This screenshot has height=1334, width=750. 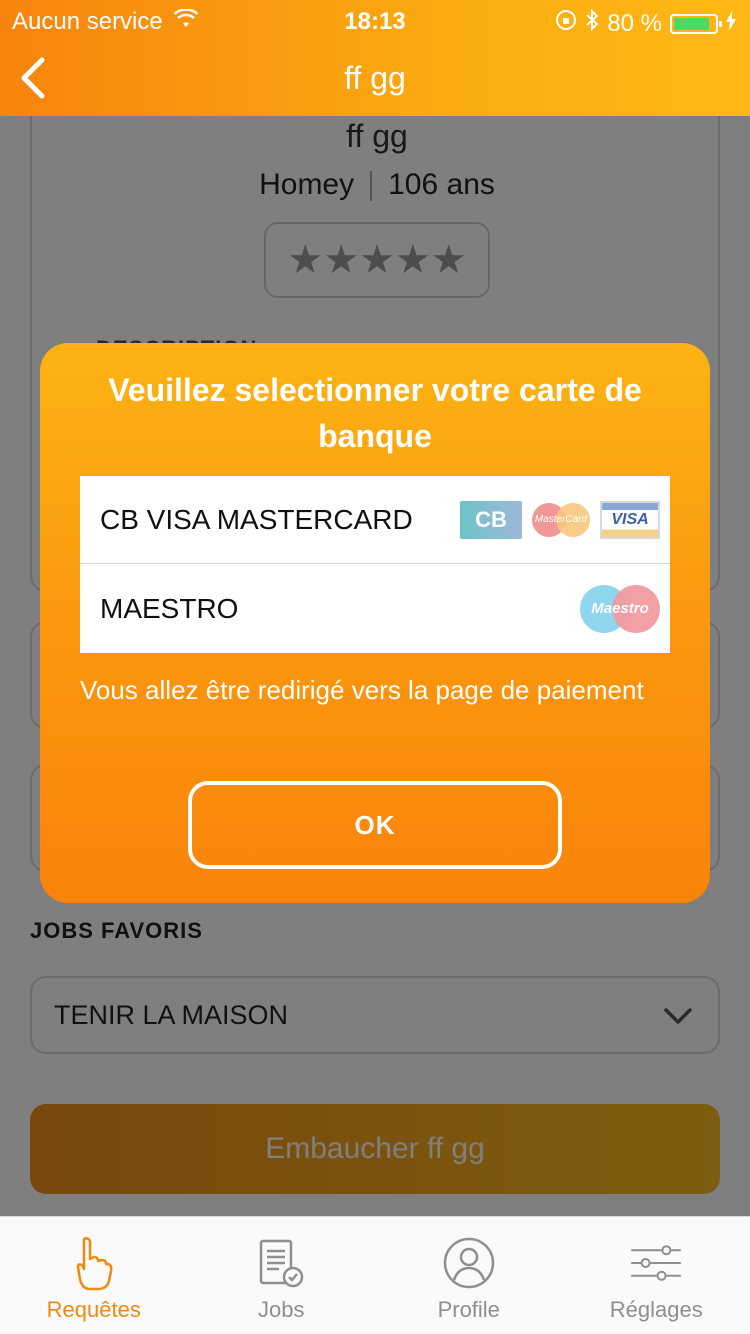 I want to click on ok-button: OK, so click(x=375, y=825).